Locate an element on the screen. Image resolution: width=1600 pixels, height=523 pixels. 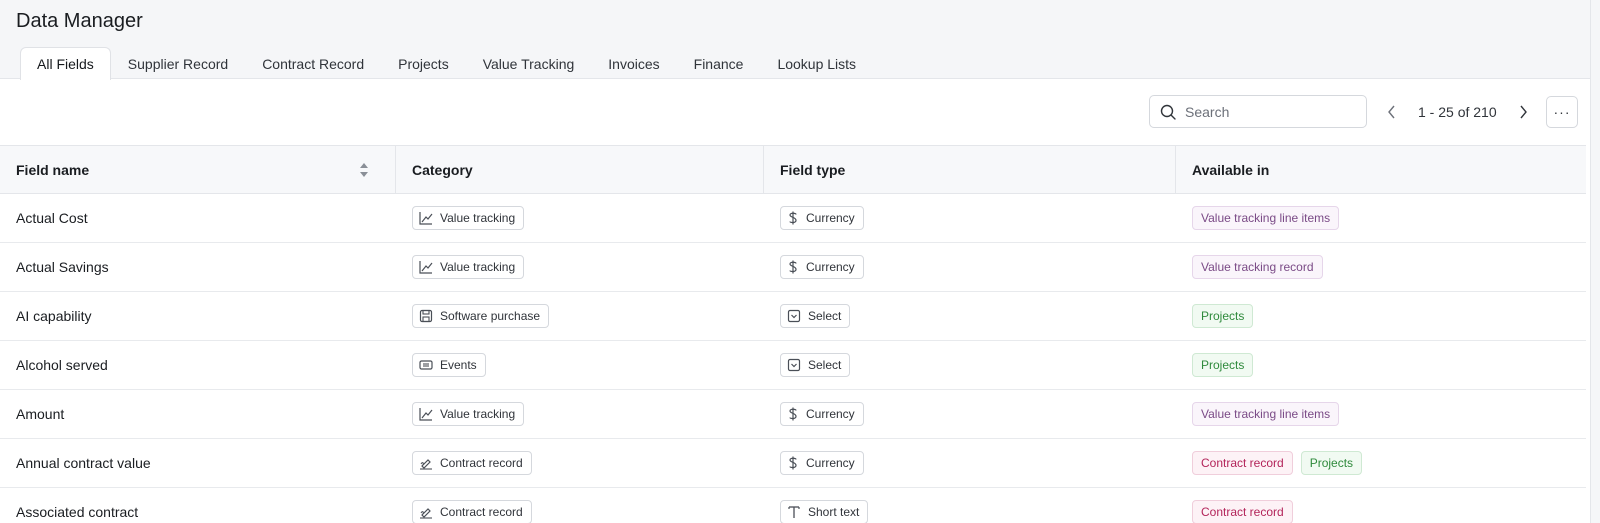
signature-icon is located at coordinates (429, 512).